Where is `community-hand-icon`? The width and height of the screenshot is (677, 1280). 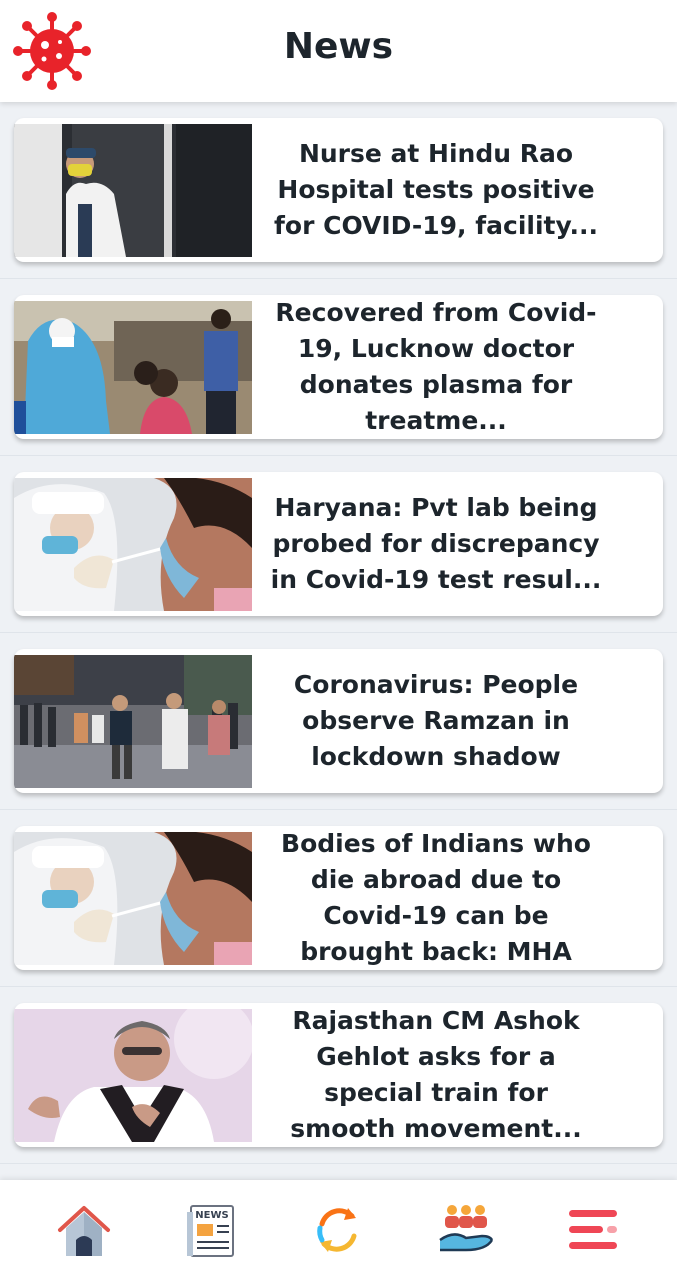 community-hand-icon is located at coordinates (466, 1228).